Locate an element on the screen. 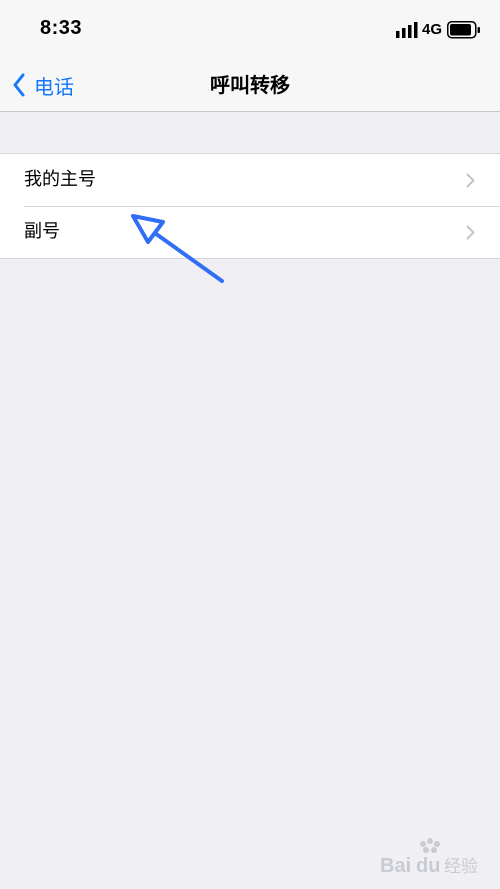 Image resolution: width=500 pixels, height=889 pixels. list-item-secondary-number: 副号 is located at coordinates (250, 232).